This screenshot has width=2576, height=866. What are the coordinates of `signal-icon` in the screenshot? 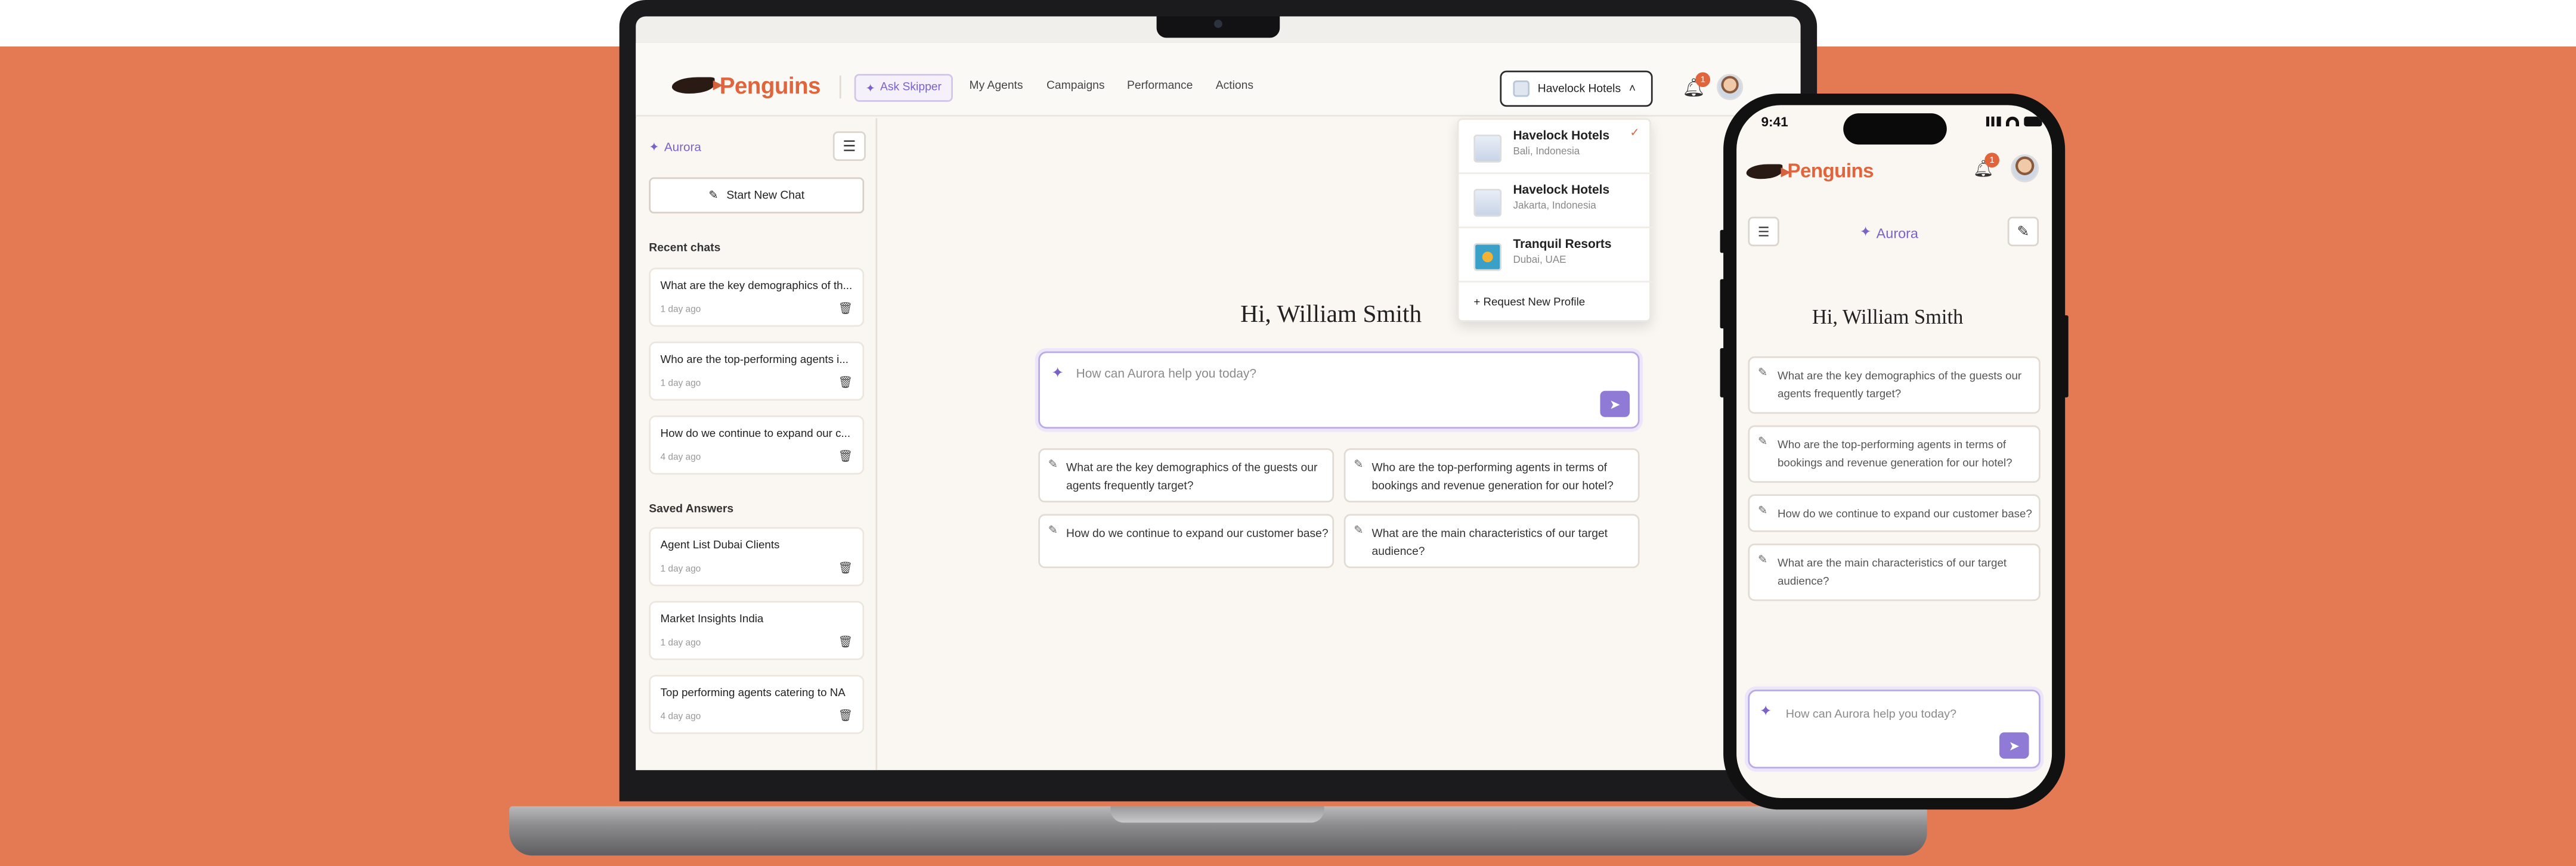 It's located at (1993, 121).